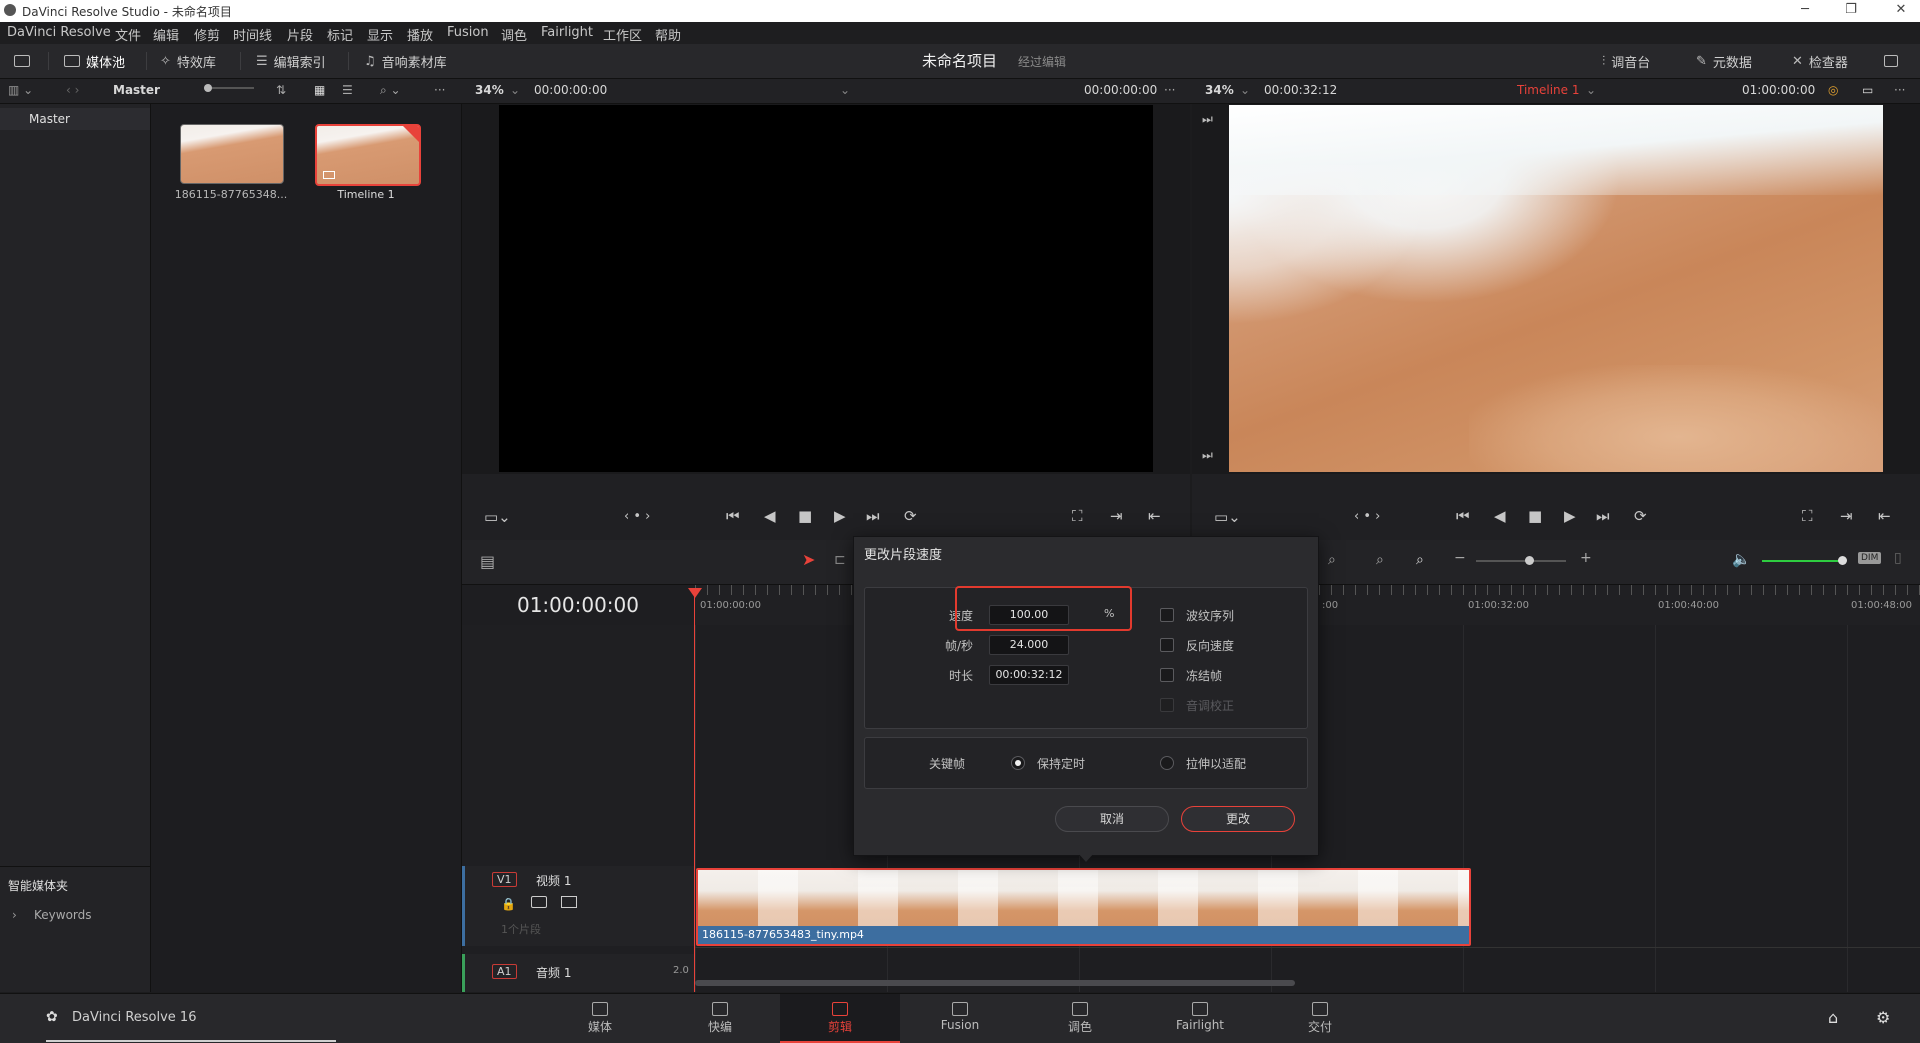 This screenshot has height=1043, width=1920. I want to click on page-tab-fusion: Fusion, so click(960, 1018).